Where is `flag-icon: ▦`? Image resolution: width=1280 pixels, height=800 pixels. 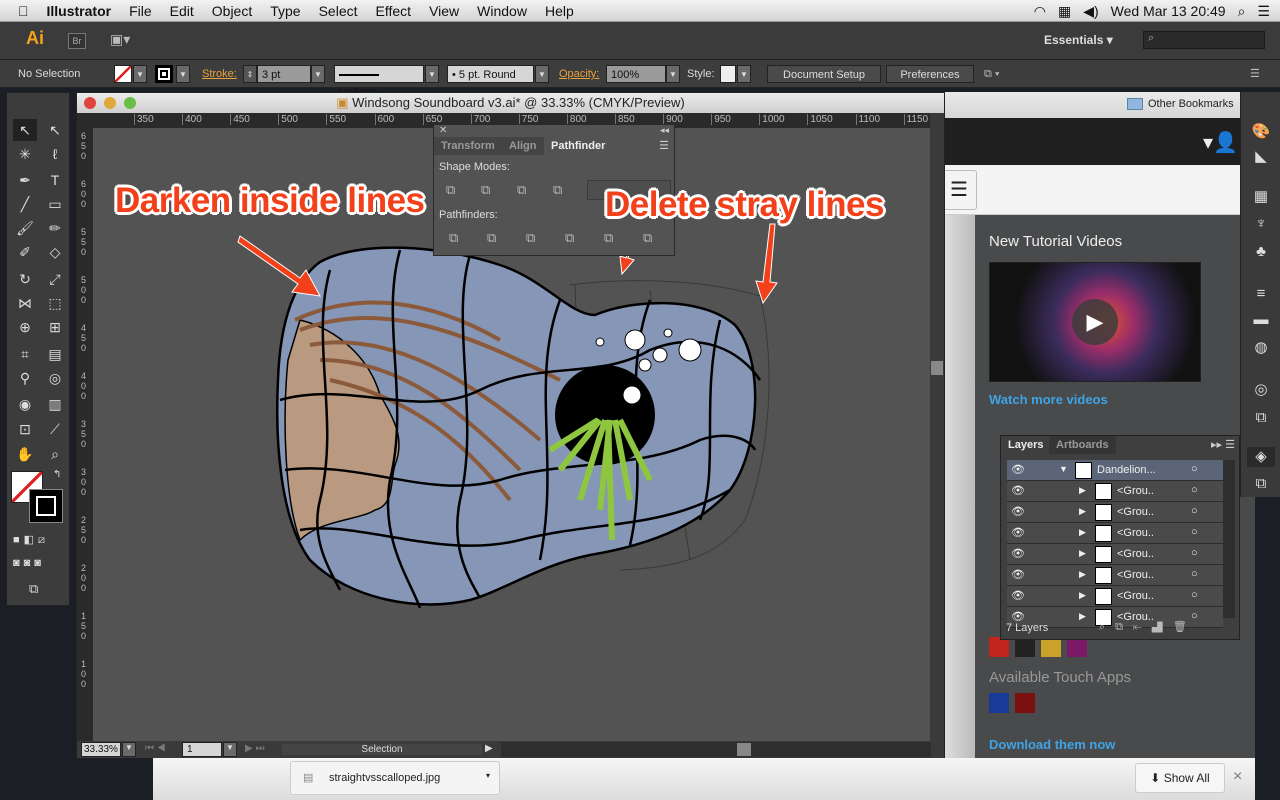 flag-icon: ▦ is located at coordinates (1064, 11).